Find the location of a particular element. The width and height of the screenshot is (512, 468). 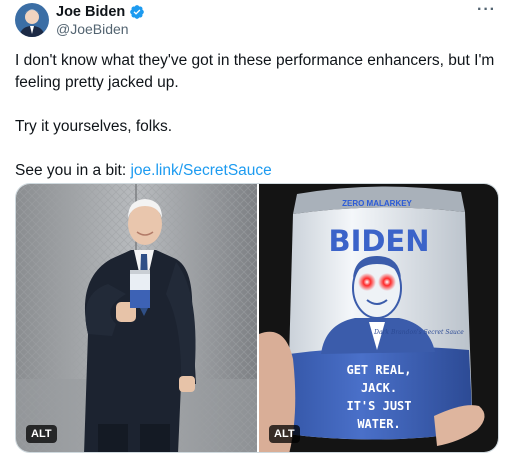

avatar-icon is located at coordinates (32, 20).